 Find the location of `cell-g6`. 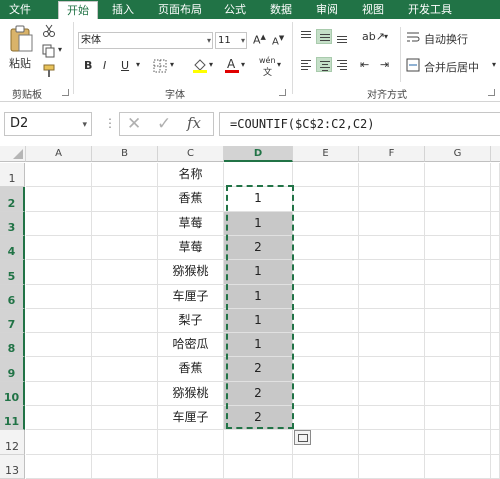

cell-g6 is located at coordinates (458, 297).